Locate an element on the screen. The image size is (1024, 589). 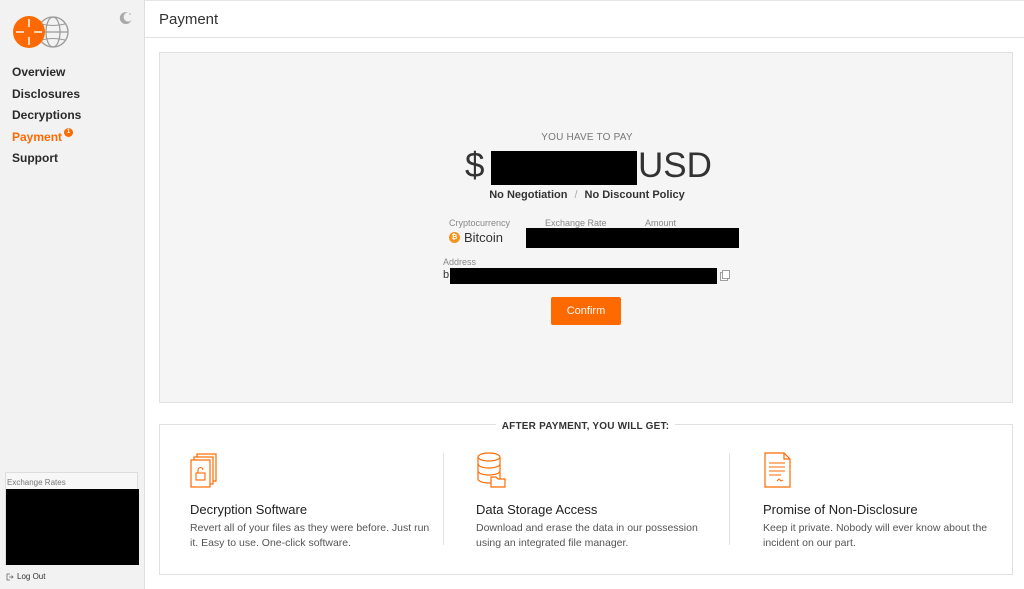
page-header: Payment is located at coordinates (584, 19).